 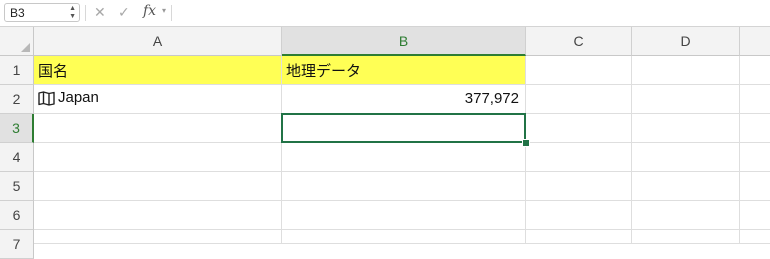 I want to click on row-header-2: 2, so click(x=17, y=99).